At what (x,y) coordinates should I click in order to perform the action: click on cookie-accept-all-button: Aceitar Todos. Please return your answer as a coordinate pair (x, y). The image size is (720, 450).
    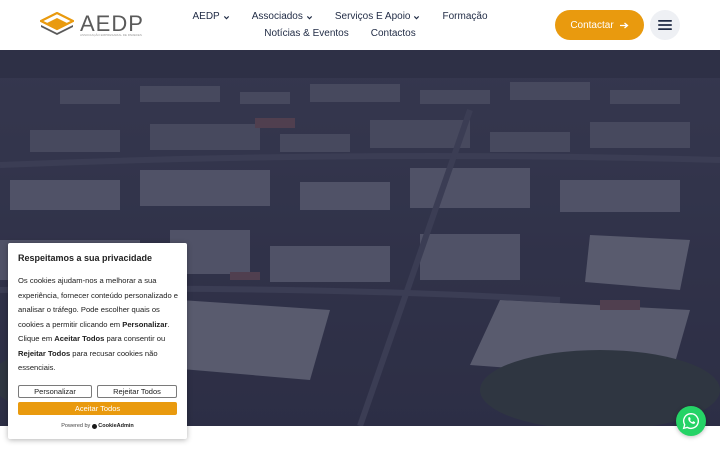
    Looking at the image, I should click on (97, 408).